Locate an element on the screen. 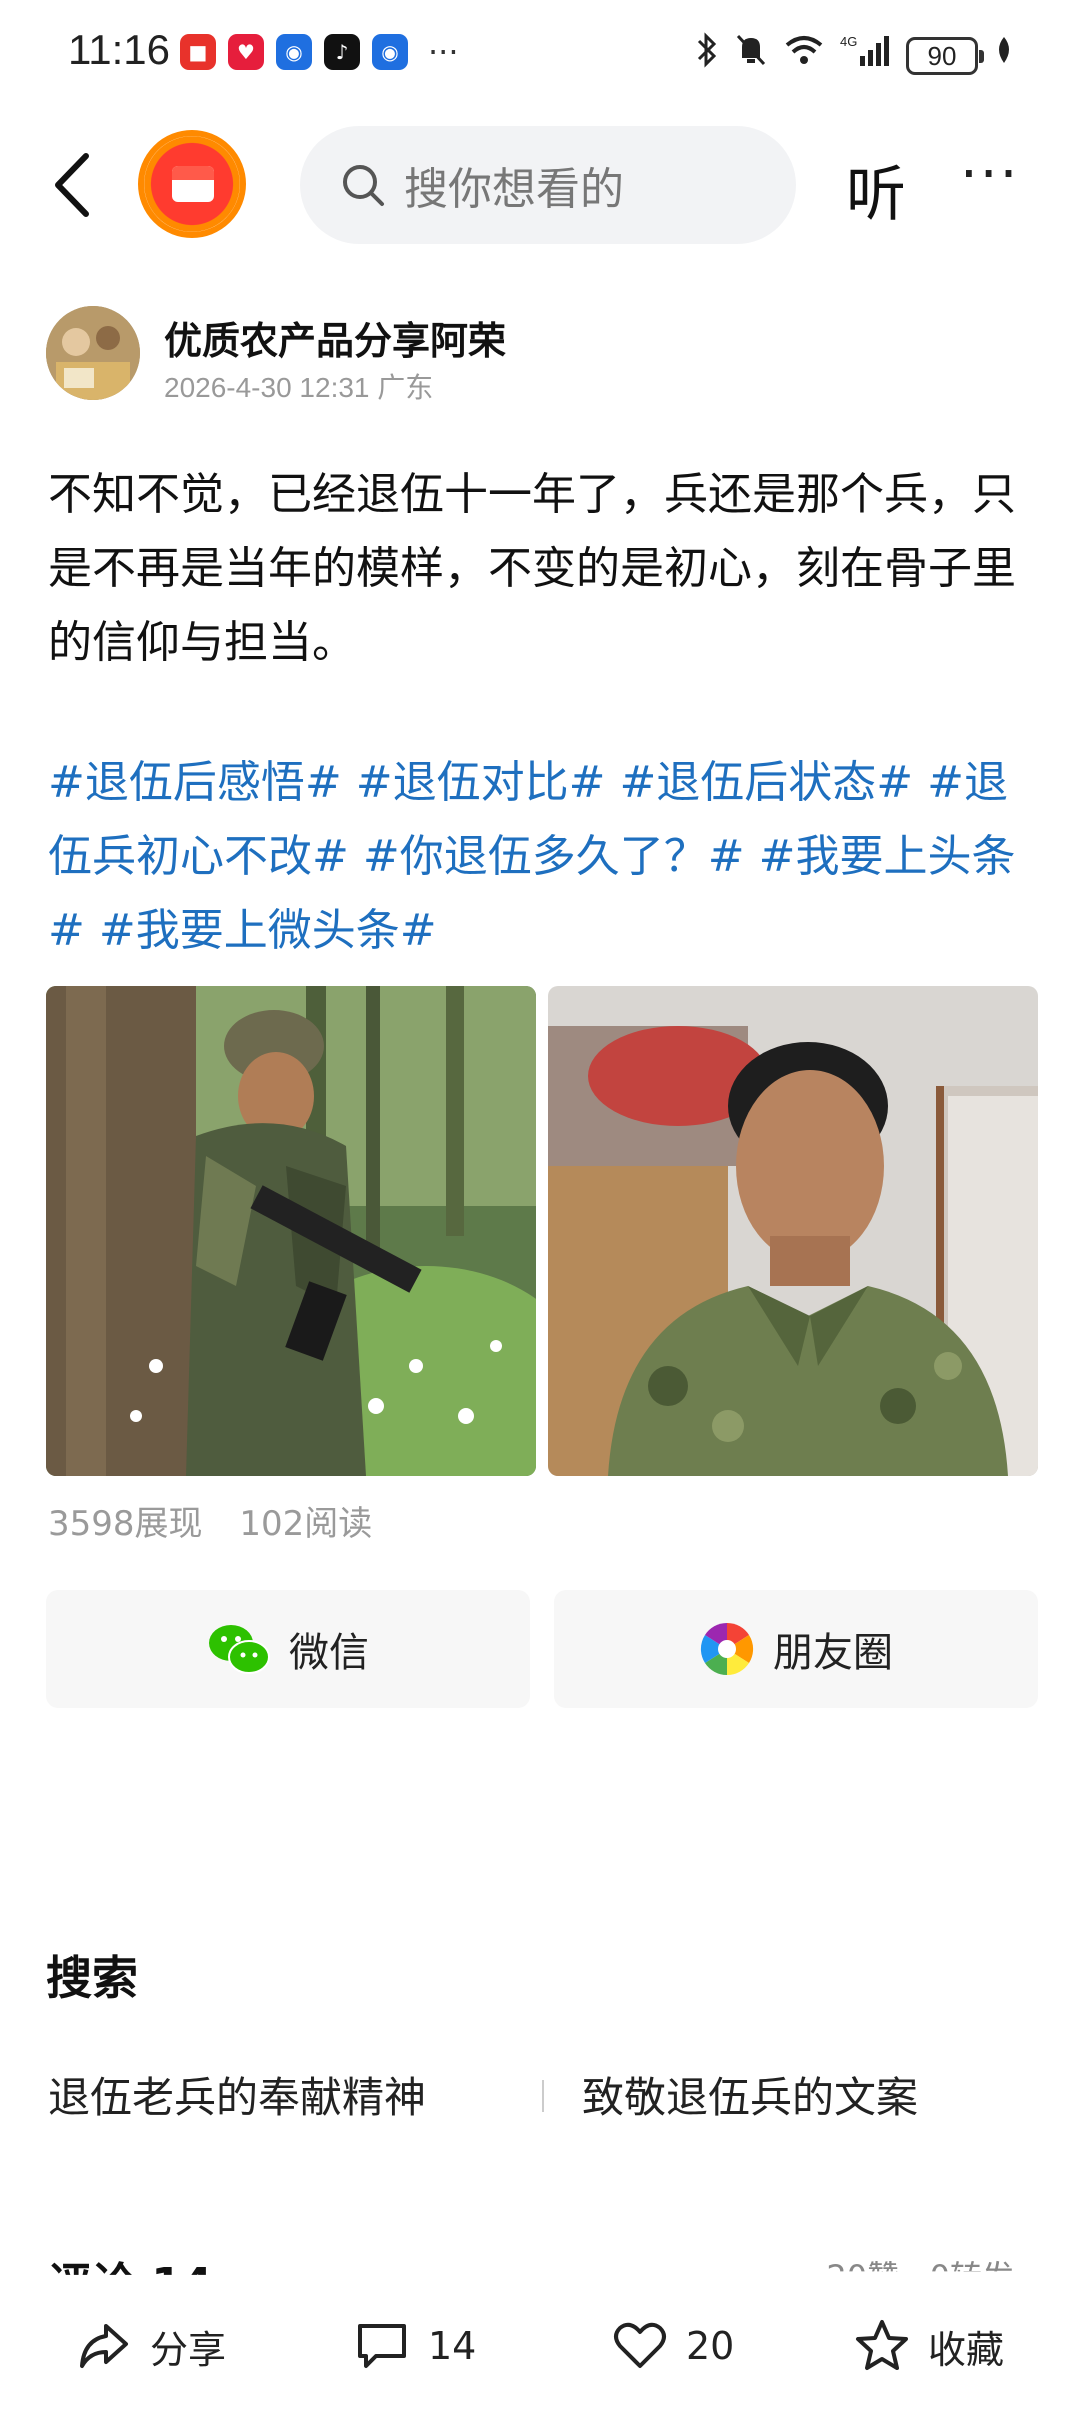 The height and width of the screenshot is (2412, 1084). signal-4g-icon: 4G is located at coordinates (865, 55).